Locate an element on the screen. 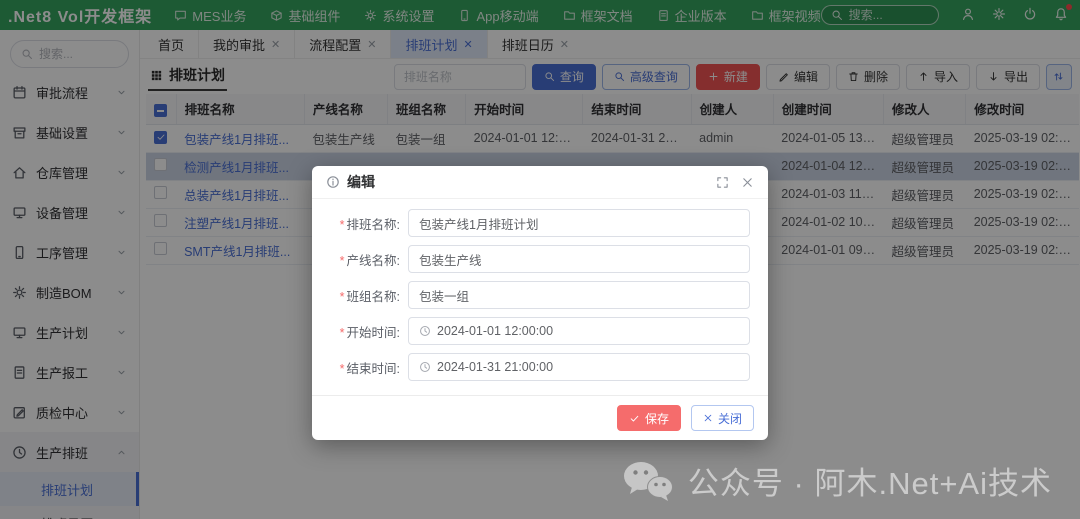 Image resolution: width=1080 pixels, height=519 pixels. end-time-field-row: * 结束时间: is located at coordinates (540, 367).